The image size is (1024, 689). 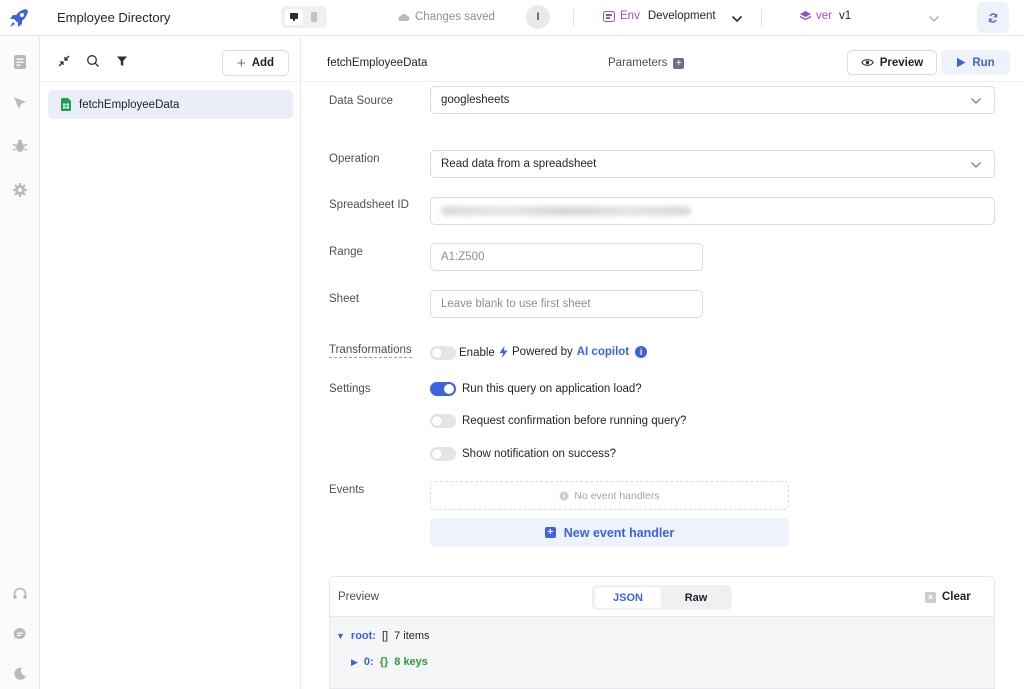 I want to click on mobile-view-button, so click(x=314, y=17).